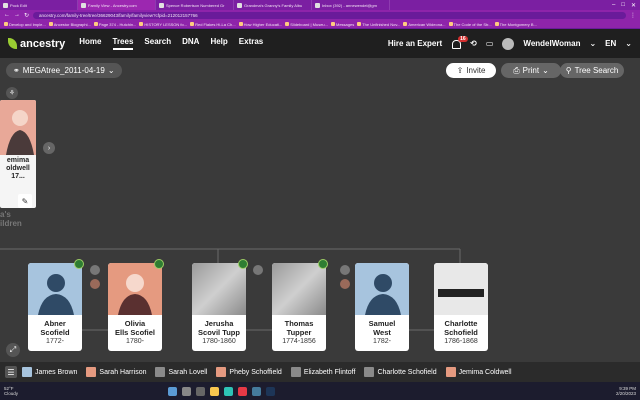  I want to click on brand-name: ancestry, so click(43, 43).